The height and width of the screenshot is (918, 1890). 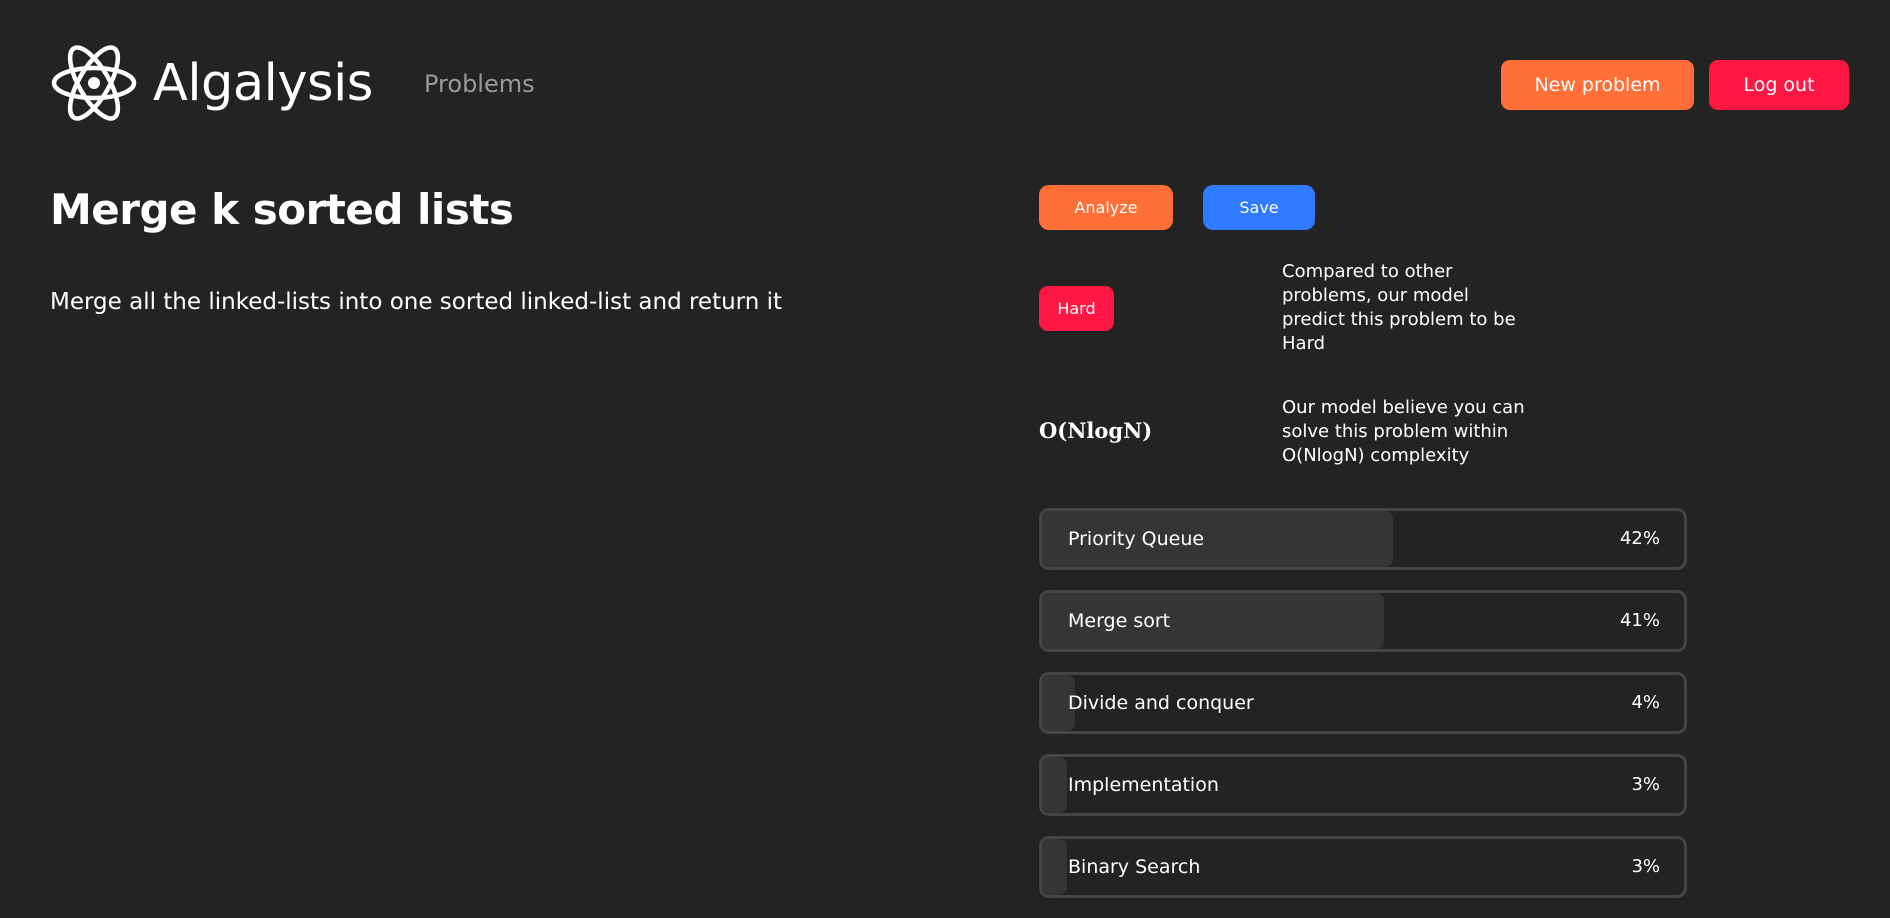 I want to click on complexity-value: O(NlogN), so click(x=1096, y=430).